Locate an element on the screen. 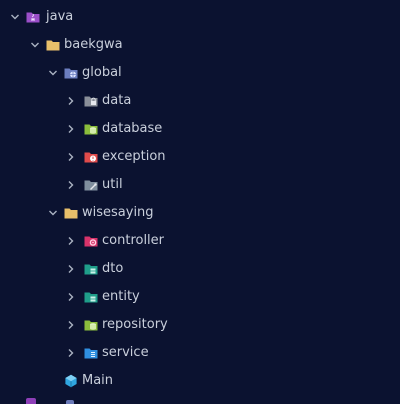  exception-folder-icon is located at coordinates (91, 157).